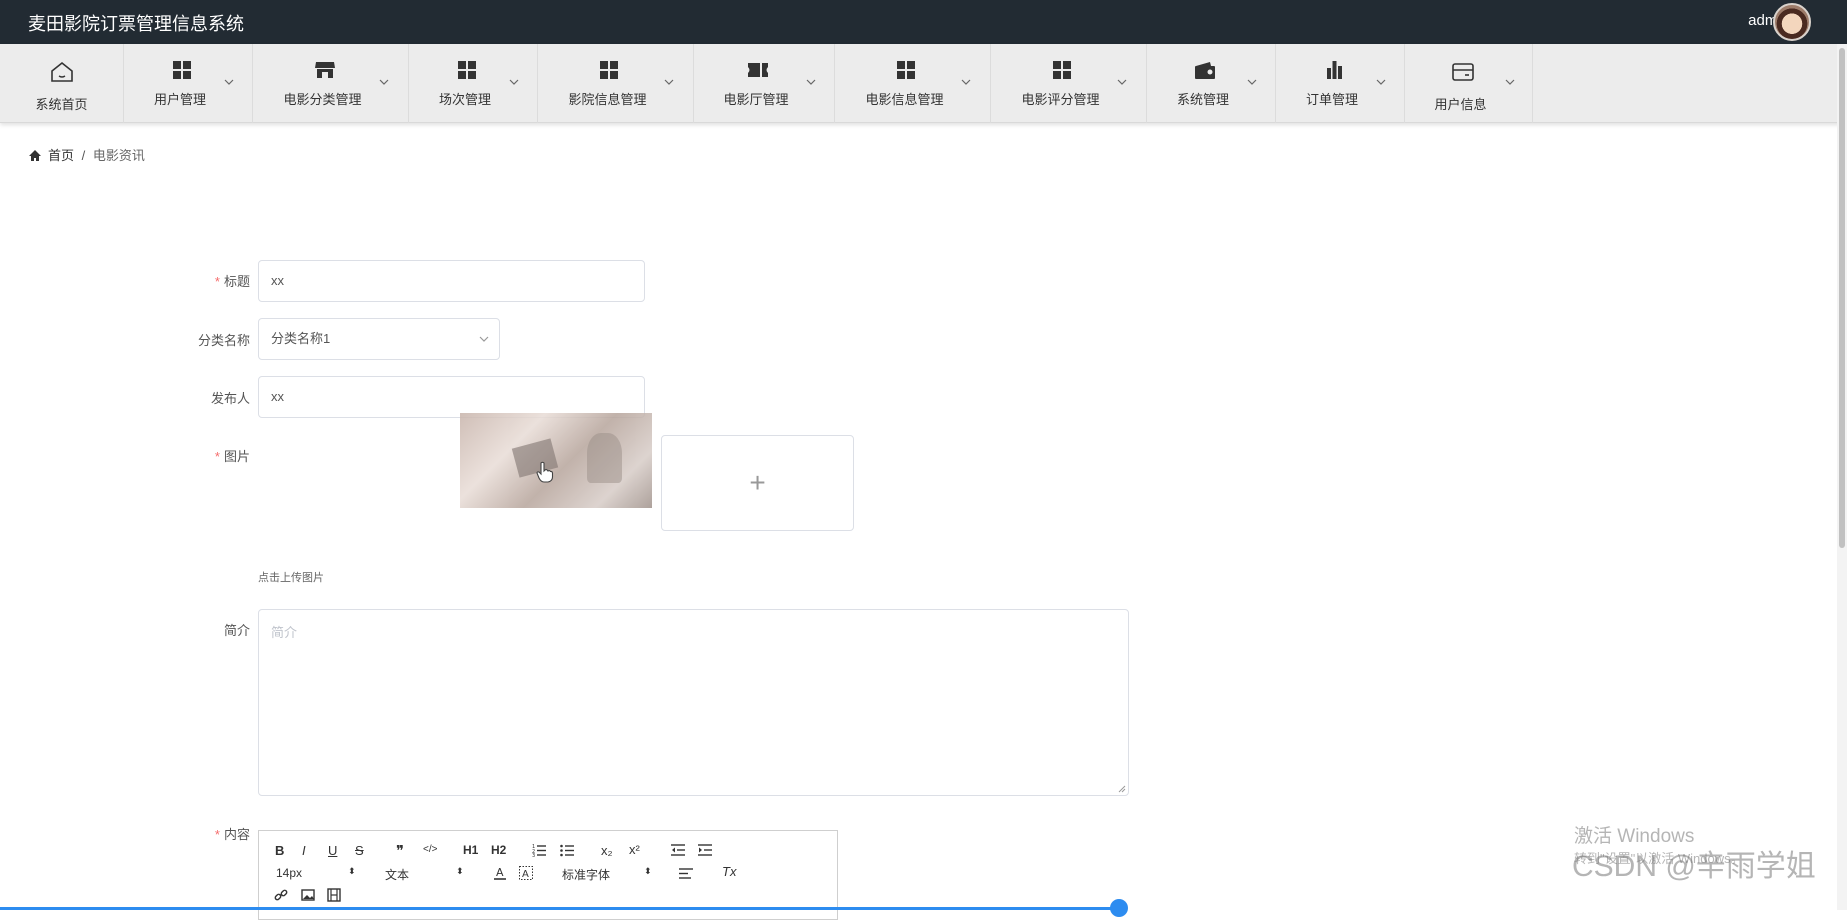  I want to click on svg-text: 3, so click(533, 855).